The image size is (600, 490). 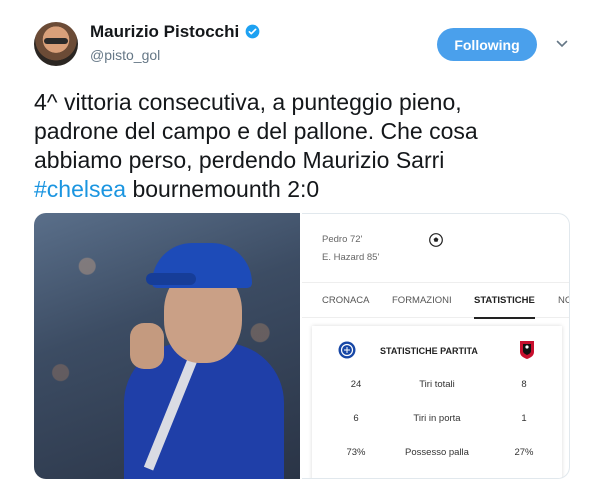 I want to click on stat-away-value: 1, so click(x=524, y=418).